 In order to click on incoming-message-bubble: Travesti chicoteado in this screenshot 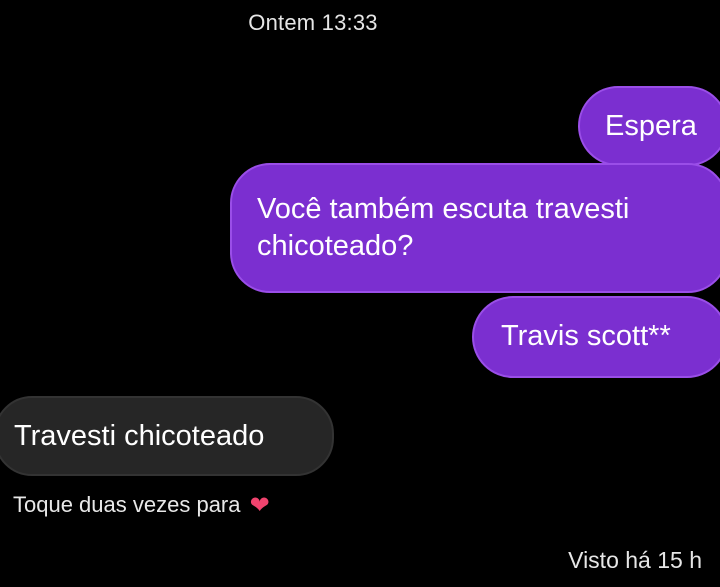, I will do `click(167, 436)`.